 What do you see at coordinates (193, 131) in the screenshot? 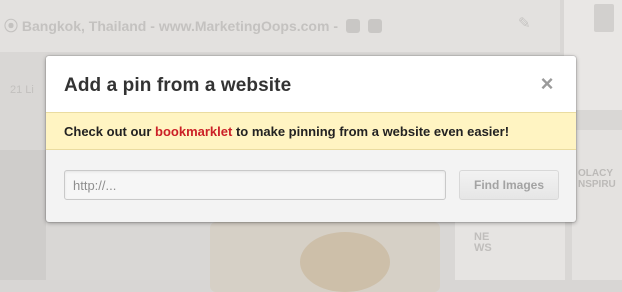
I see `bookmarklet-link: bookmarklet` at bounding box center [193, 131].